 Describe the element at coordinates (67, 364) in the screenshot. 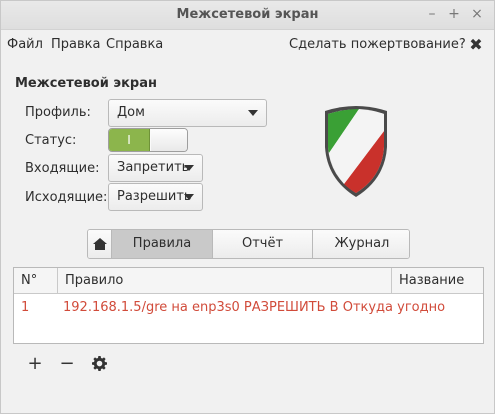

I see `remove-rule-button: −` at that location.